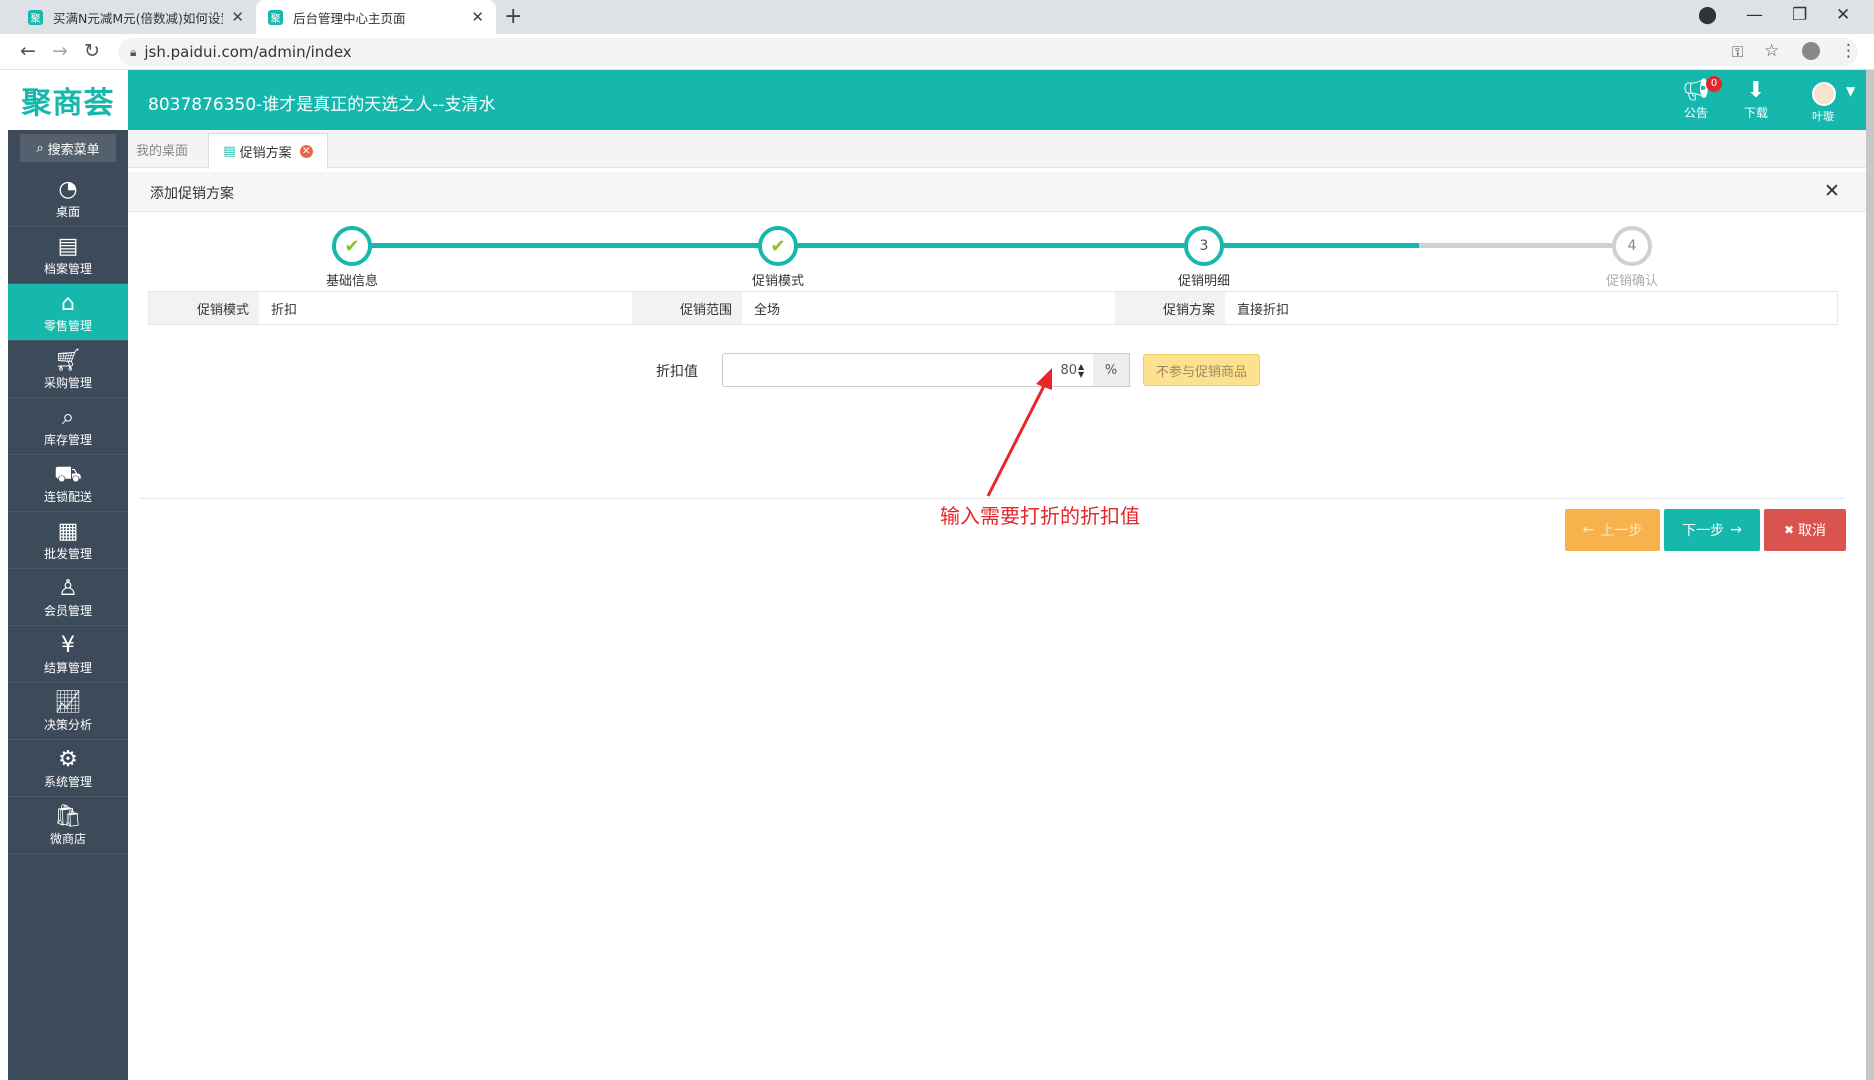  I want to click on sidebar-item-retail: ⌂ 零售管理, so click(68, 312).